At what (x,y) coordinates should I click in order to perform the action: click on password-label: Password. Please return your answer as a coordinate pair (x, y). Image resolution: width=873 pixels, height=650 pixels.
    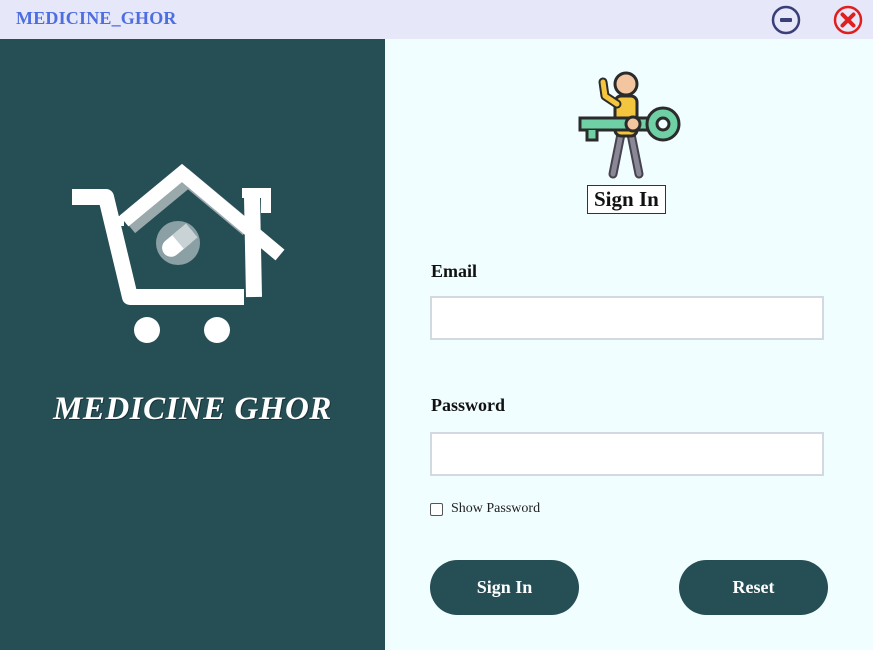
    Looking at the image, I should click on (468, 405).